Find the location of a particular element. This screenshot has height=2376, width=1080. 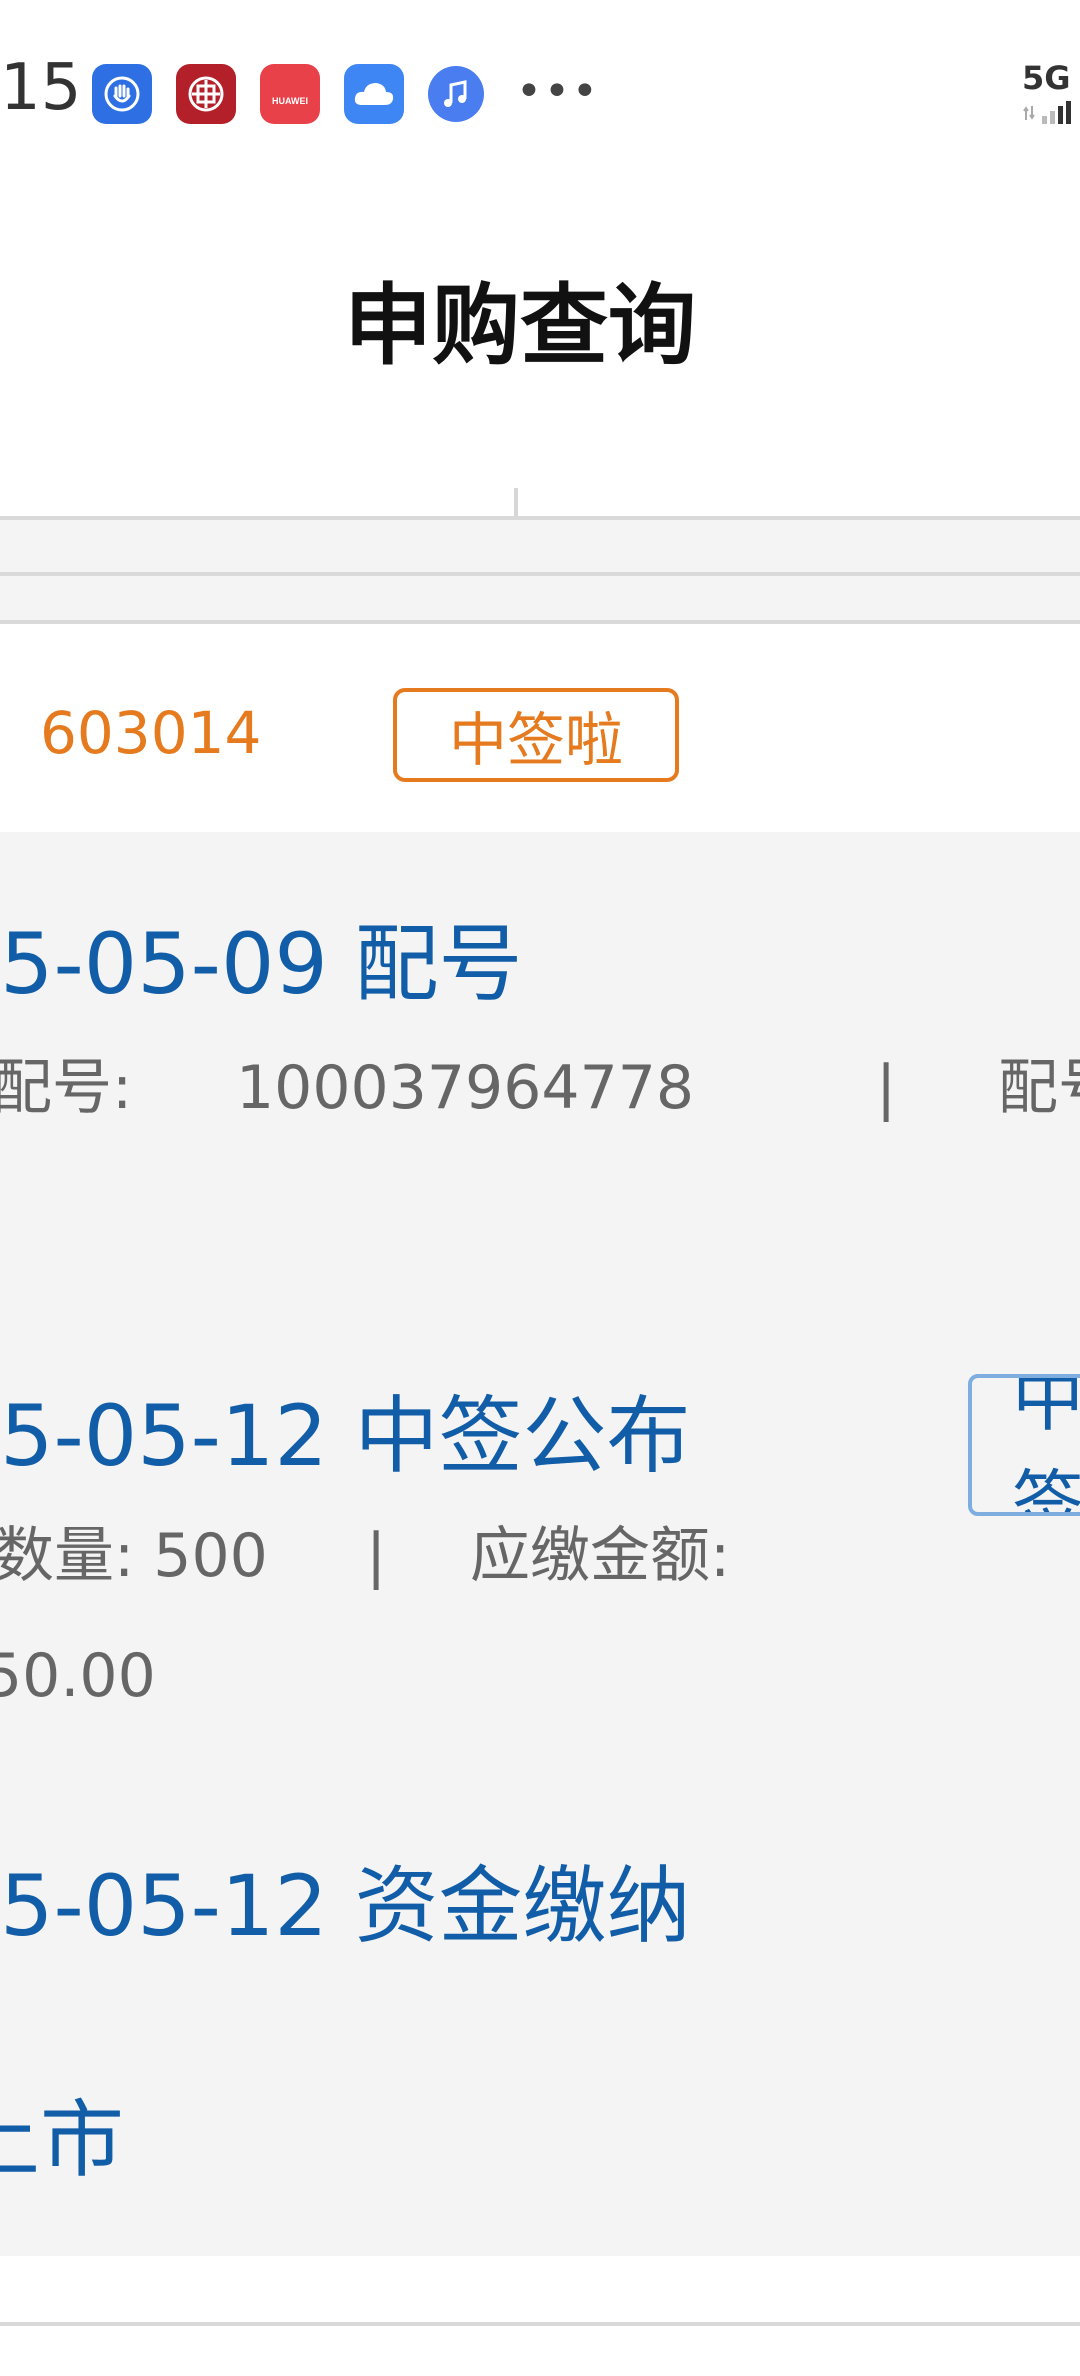

step-title-listing: 上市 is located at coordinates (62, 2140).